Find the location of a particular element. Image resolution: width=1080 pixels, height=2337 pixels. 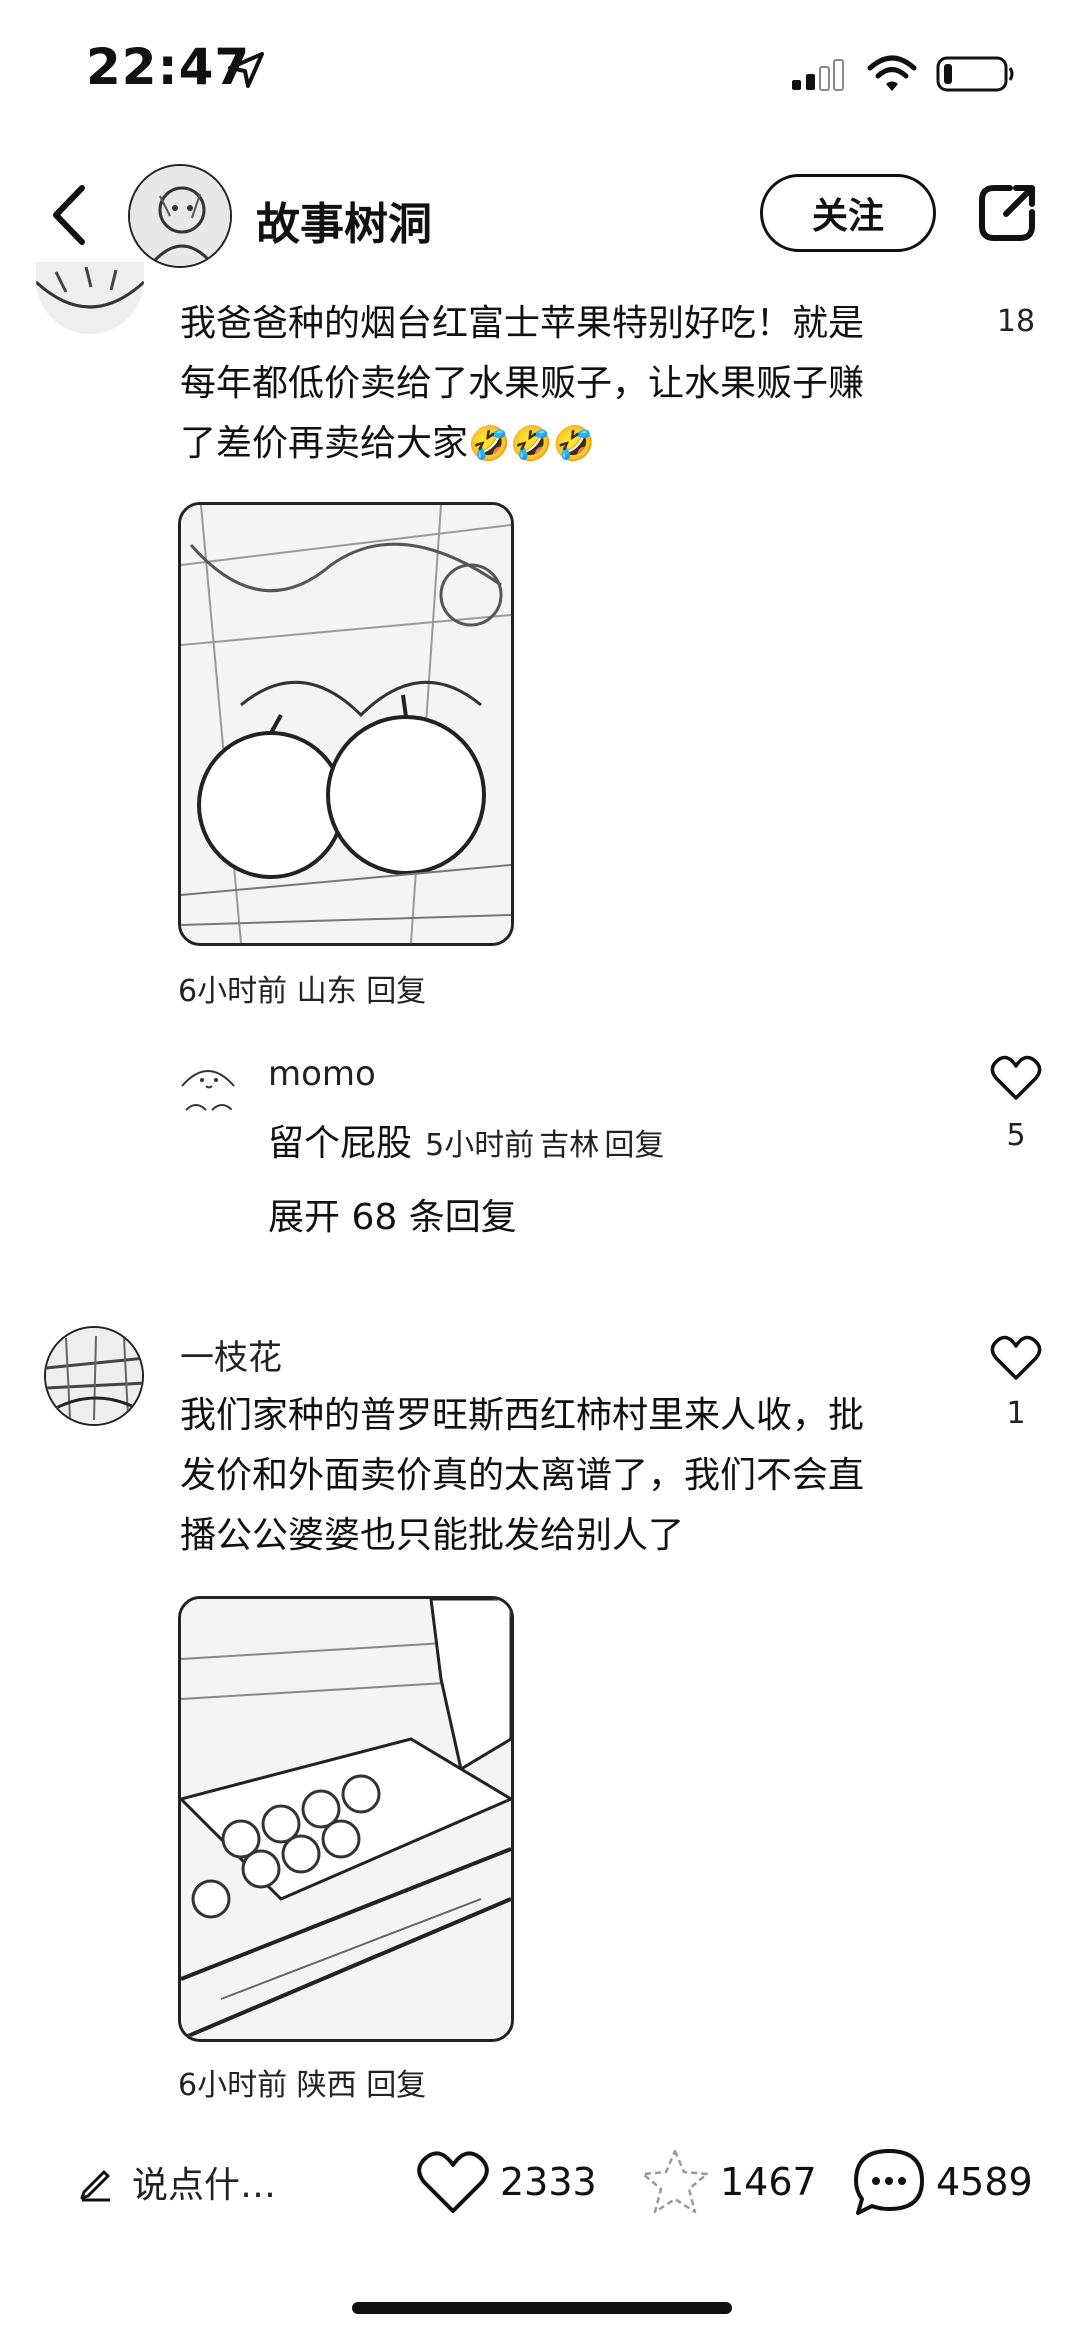

bottom-action-bar: 说点什… 2333 1467 4589 is located at coordinates (540, 2180).